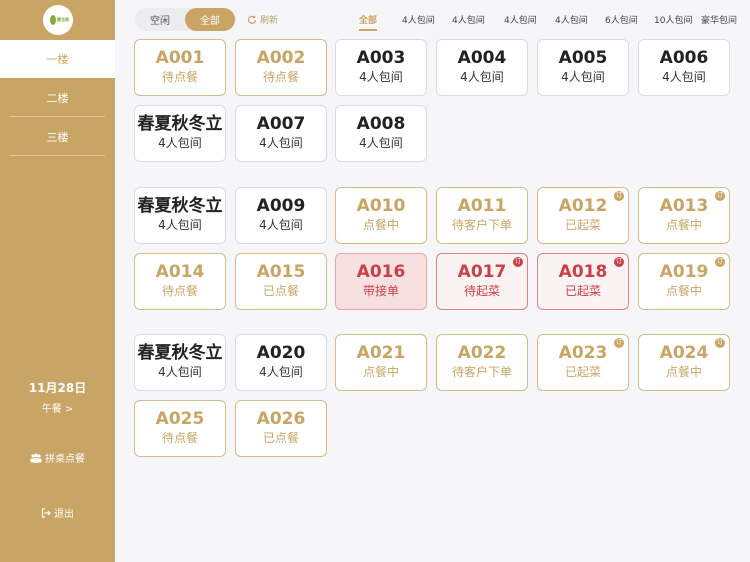 This screenshot has height=562, width=750. What do you see at coordinates (281, 353) in the screenshot?
I see `table-name: A020` at bounding box center [281, 353].